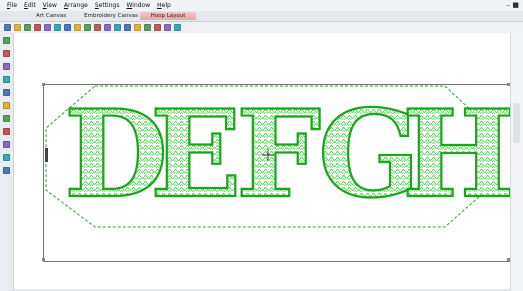  I want to click on vertical-scrollbar, so click(516, 162).